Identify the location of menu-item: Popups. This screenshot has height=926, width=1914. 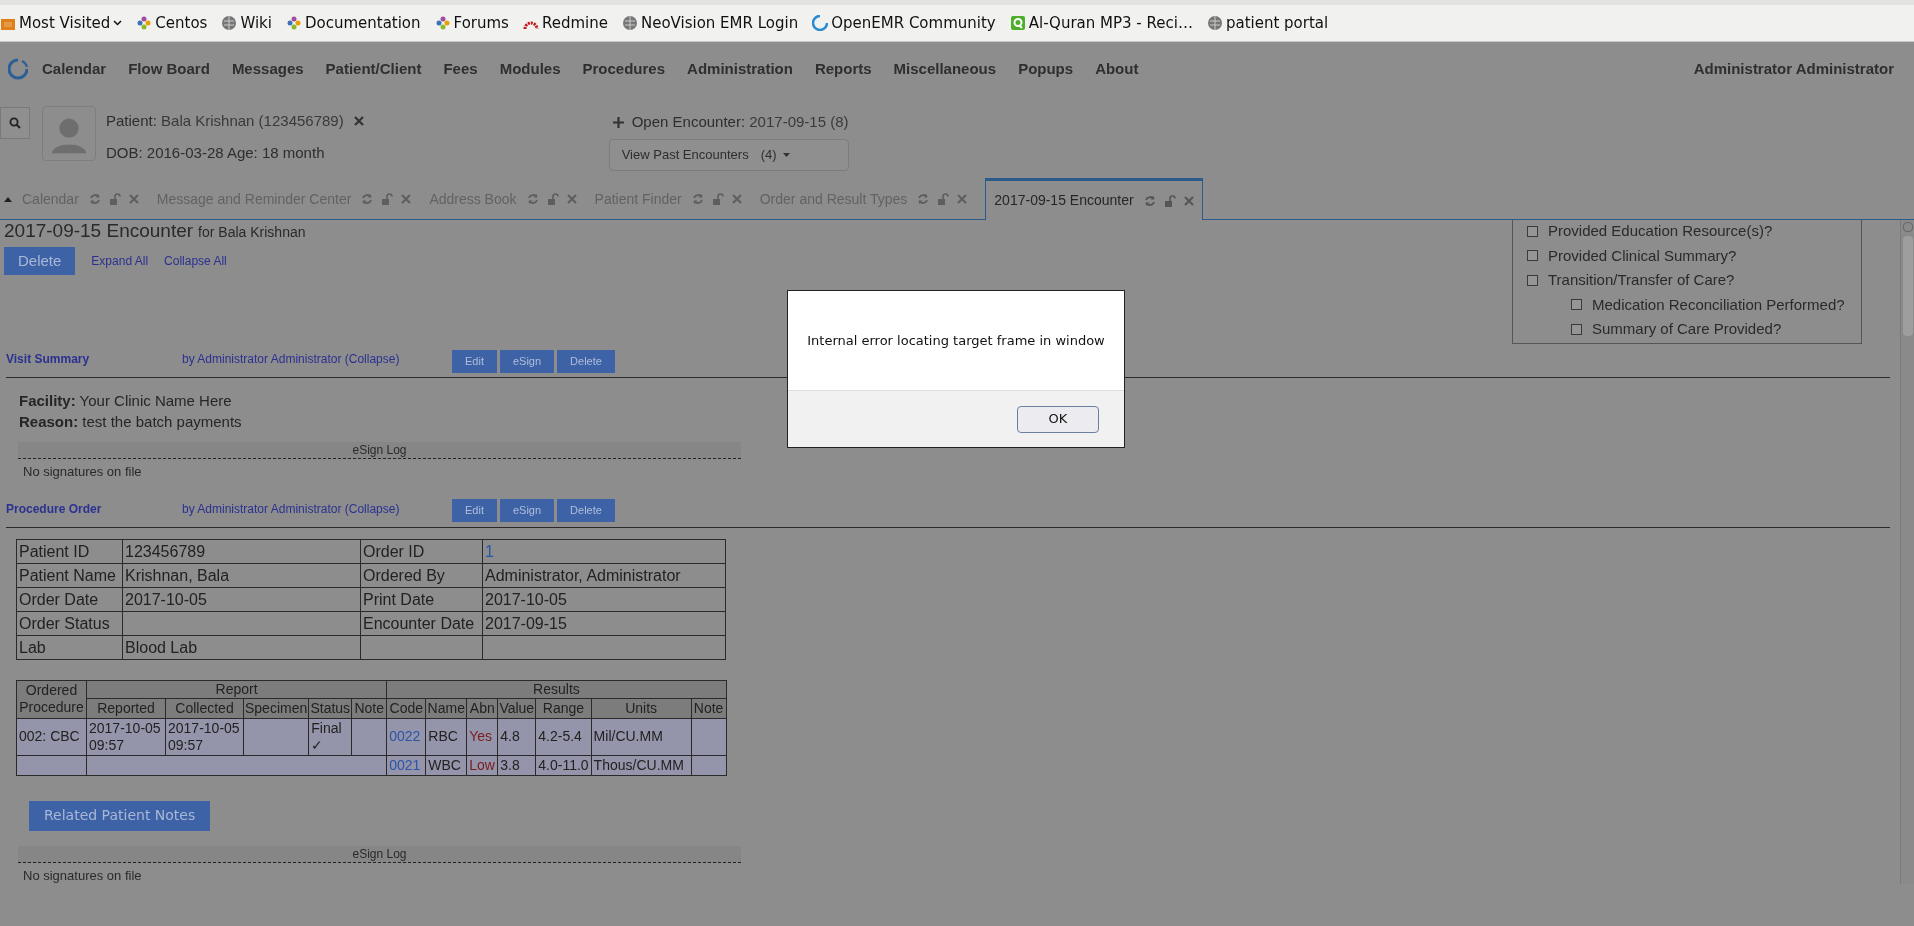
(1046, 69).